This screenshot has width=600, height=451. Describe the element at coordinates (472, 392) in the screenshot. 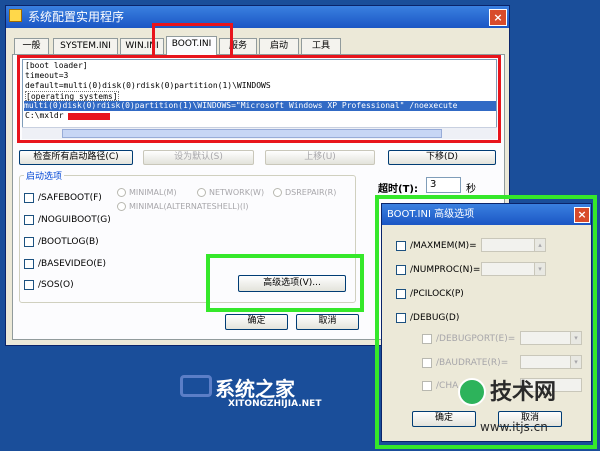

I see `itjs-logo-icon` at that location.